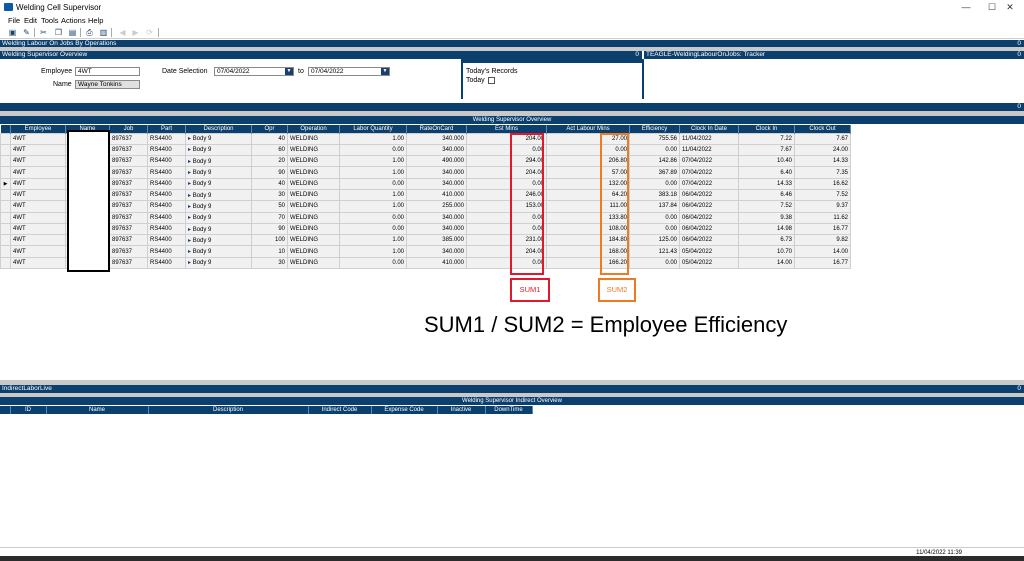 The height and width of the screenshot is (561, 1024). What do you see at coordinates (822, 217) in the screenshot?
I see `cell-clock-out: 11.62` at bounding box center [822, 217].